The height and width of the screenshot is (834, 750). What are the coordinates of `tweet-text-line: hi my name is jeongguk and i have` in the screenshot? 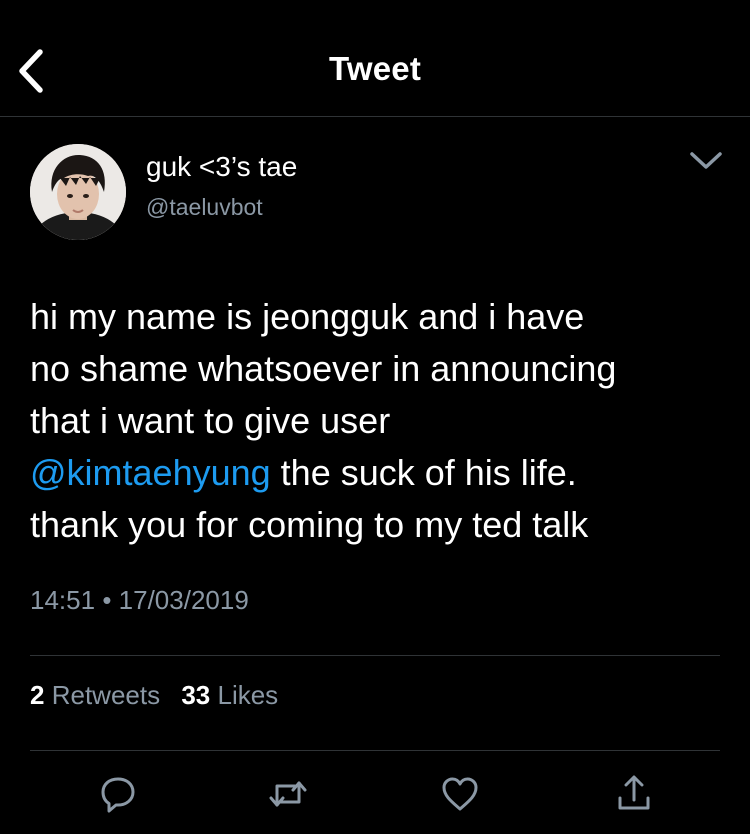 It's located at (307, 316).